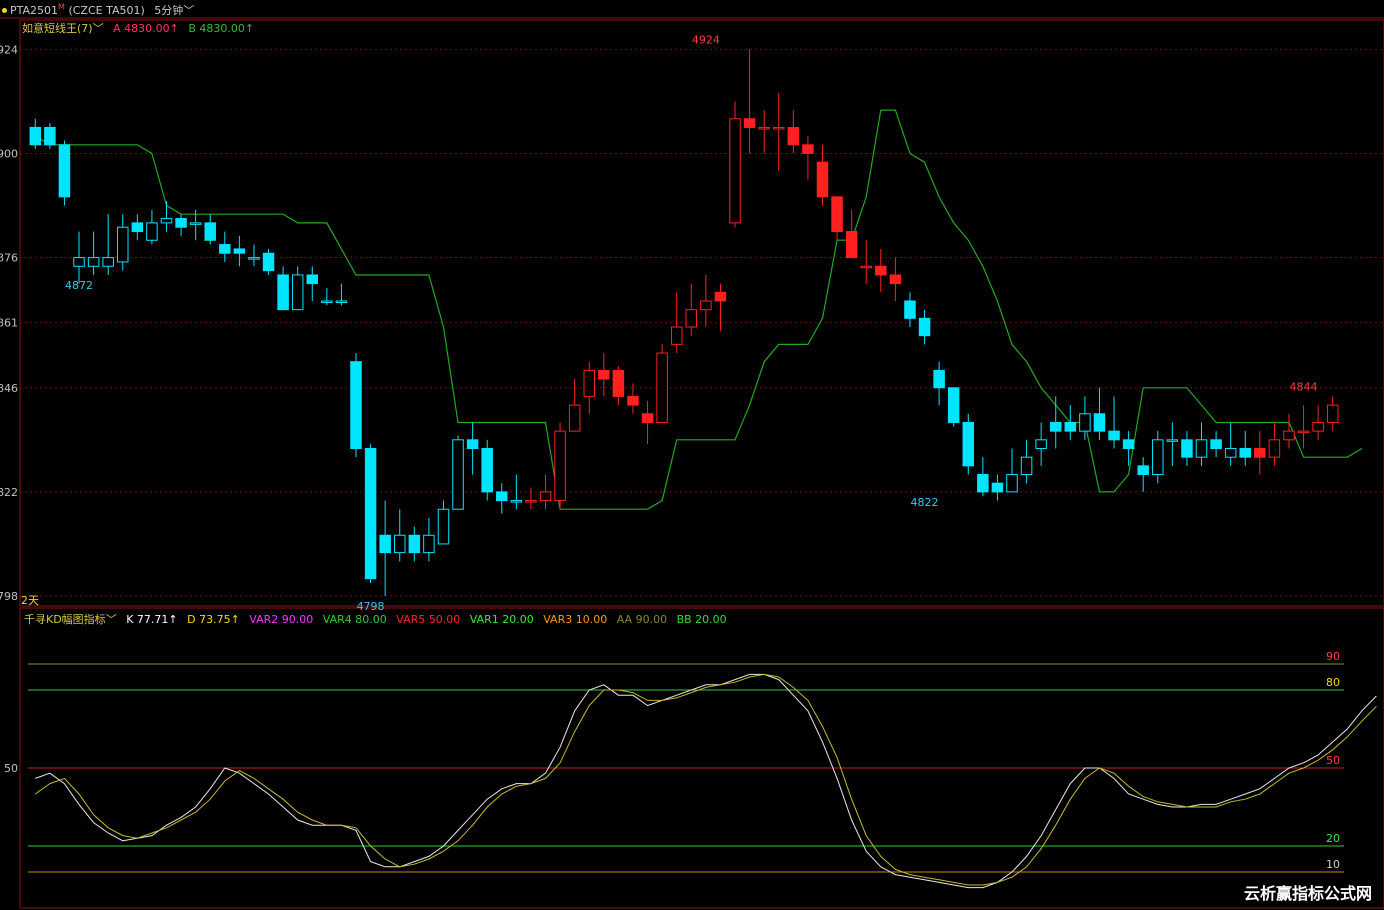  I want to click on kd-level-label: 10, so click(1333, 864).